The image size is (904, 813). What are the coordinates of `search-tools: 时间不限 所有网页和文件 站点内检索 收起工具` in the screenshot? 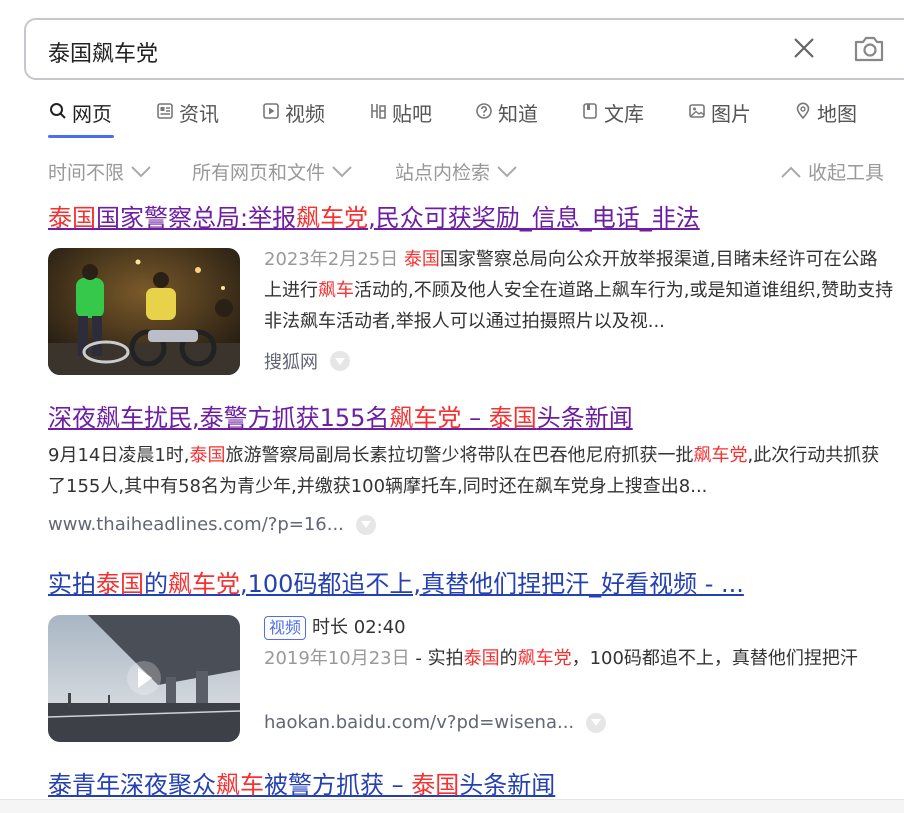 It's located at (476, 173).